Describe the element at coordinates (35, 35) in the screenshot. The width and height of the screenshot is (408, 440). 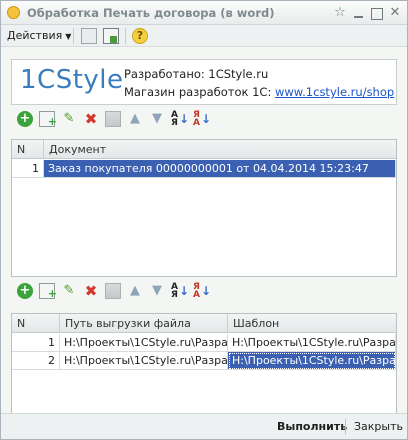
I see `actions-menu-label: Действия` at that location.